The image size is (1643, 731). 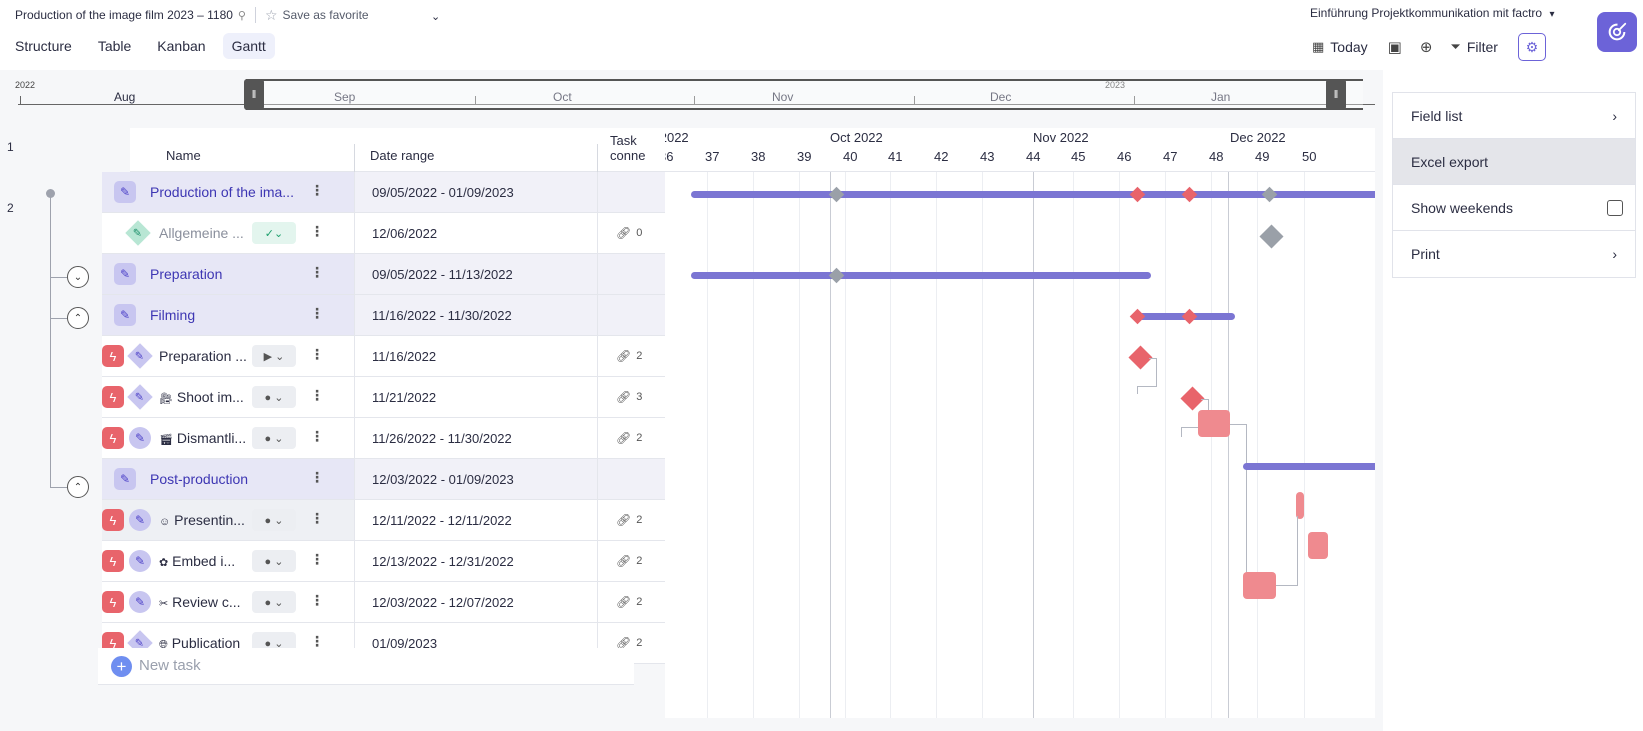 I want to click on date-cell: 09/05/2022 - 11/13/2022, so click(x=475, y=274).